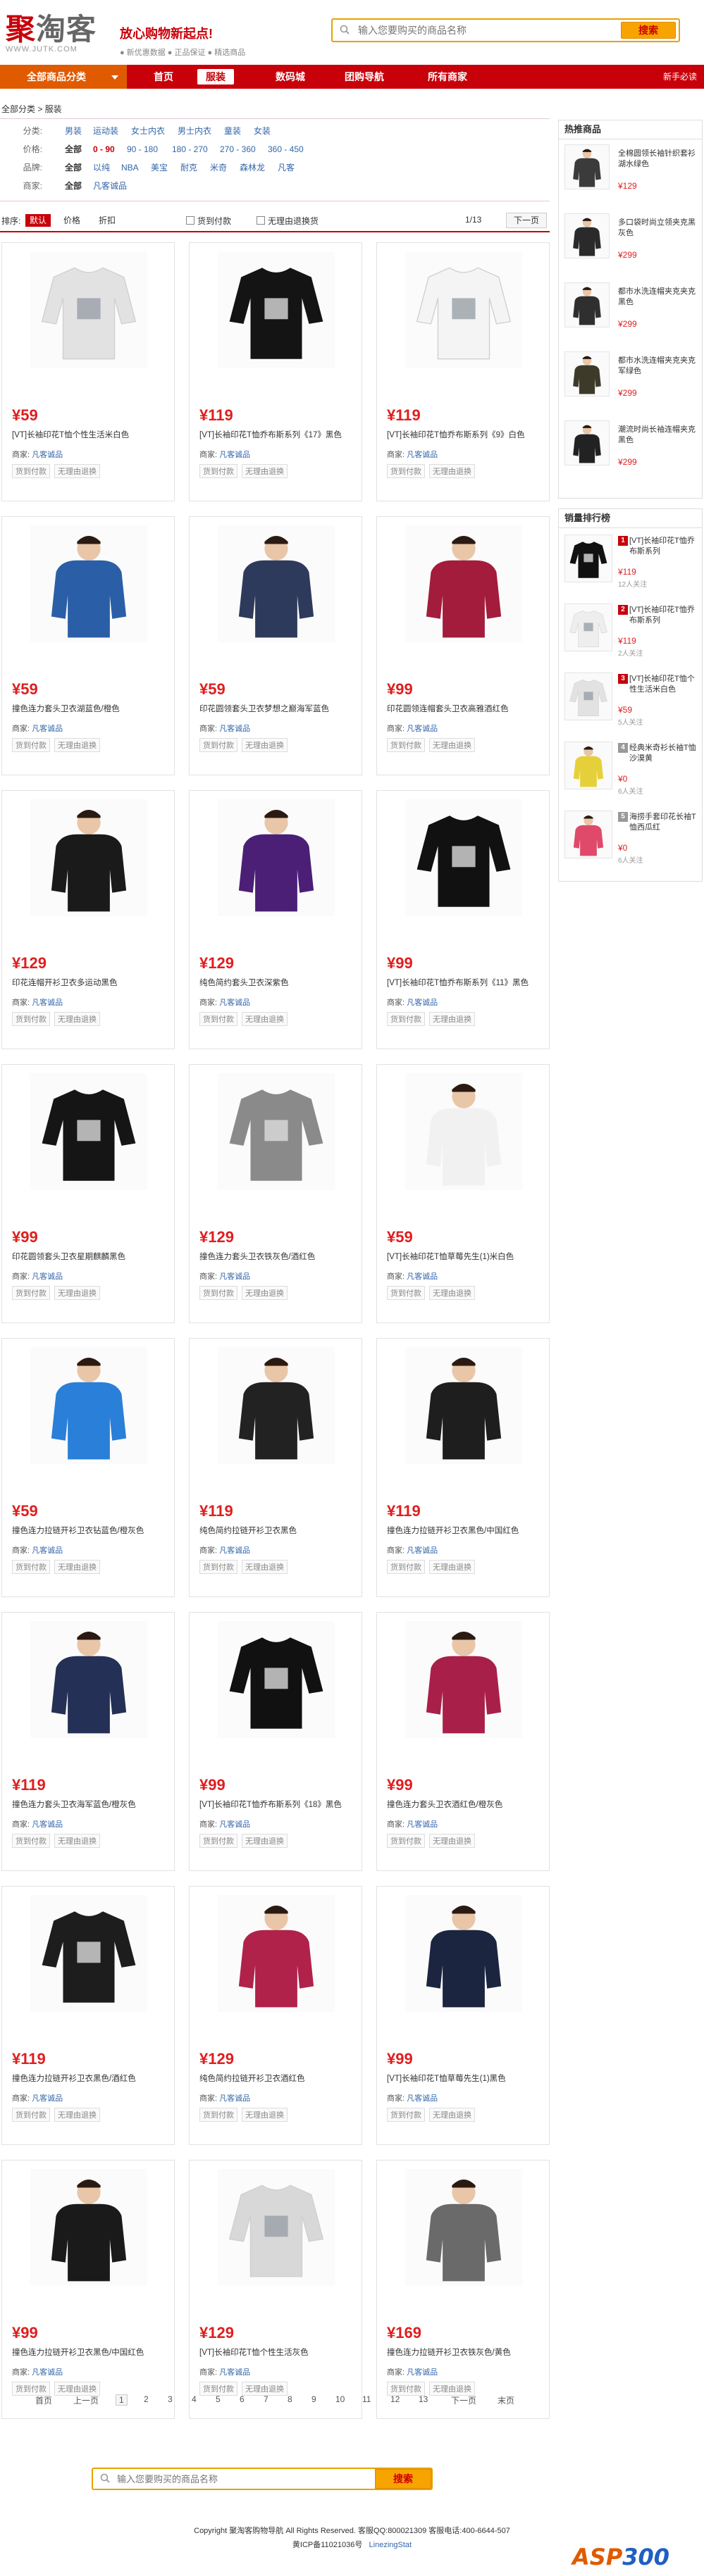 This screenshot has height=2576, width=704. I want to click on product-title: 撞色连力套头卫衣铁灰色/酒红色, so click(277, 1256).